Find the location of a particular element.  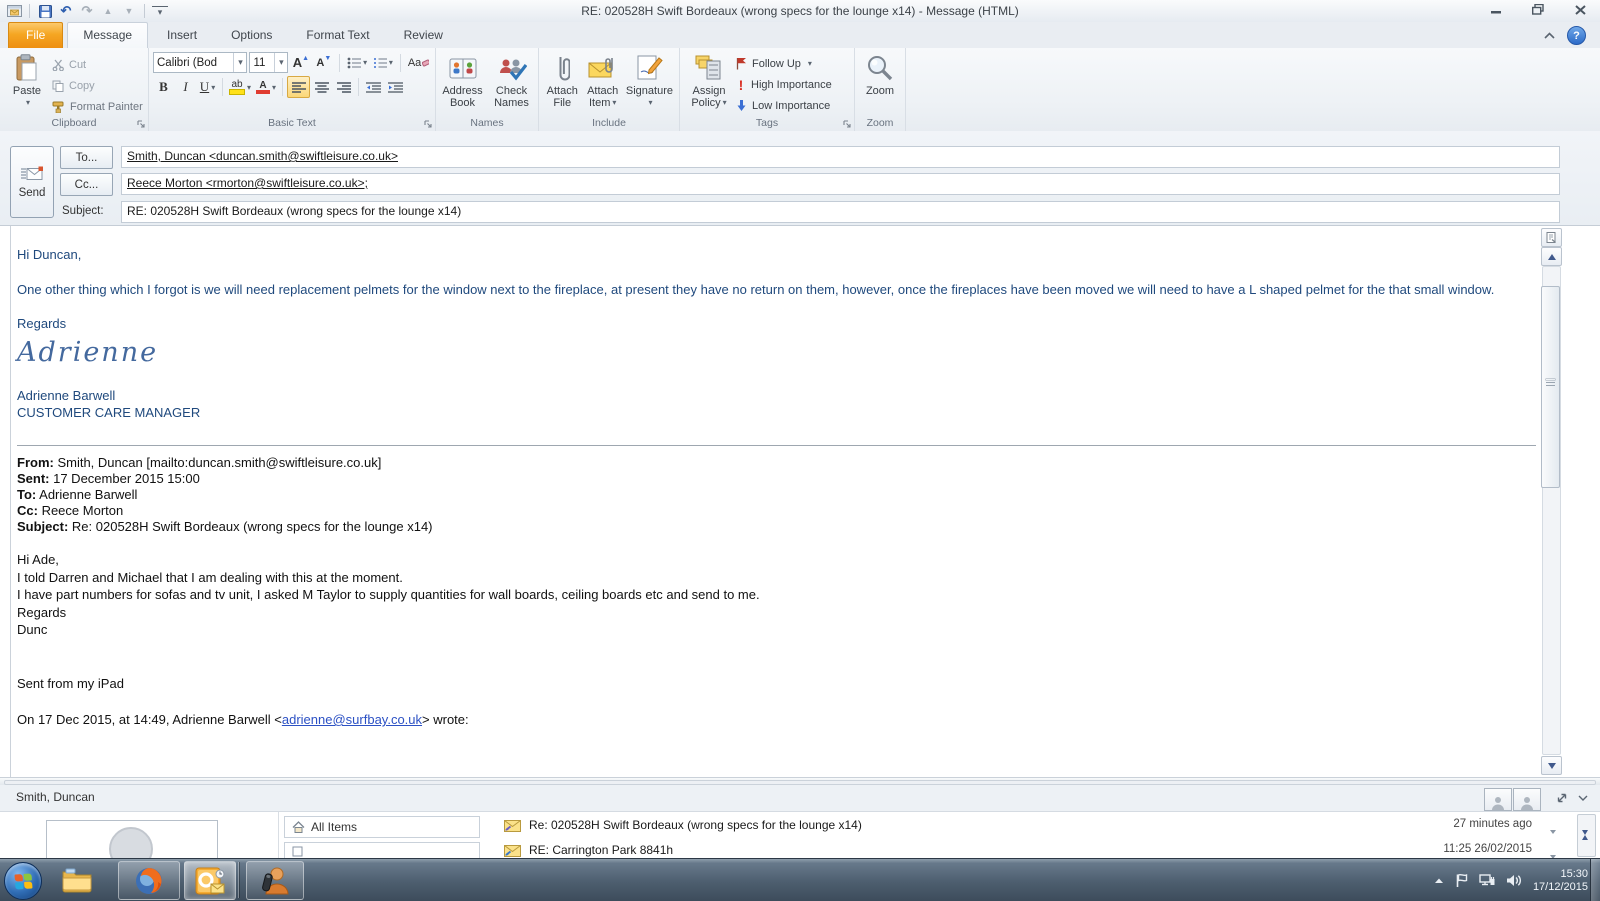

tab-options: Options is located at coordinates (251, 35).